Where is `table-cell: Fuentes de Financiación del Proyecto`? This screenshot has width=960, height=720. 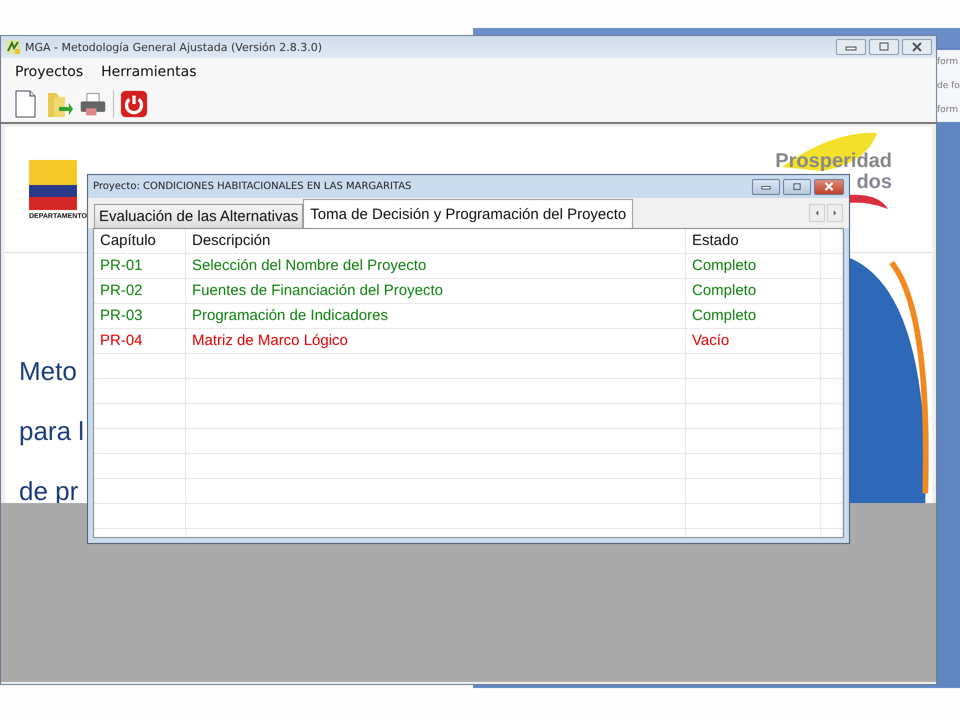
table-cell: Fuentes de Financiación del Proyecto is located at coordinates (436, 291).